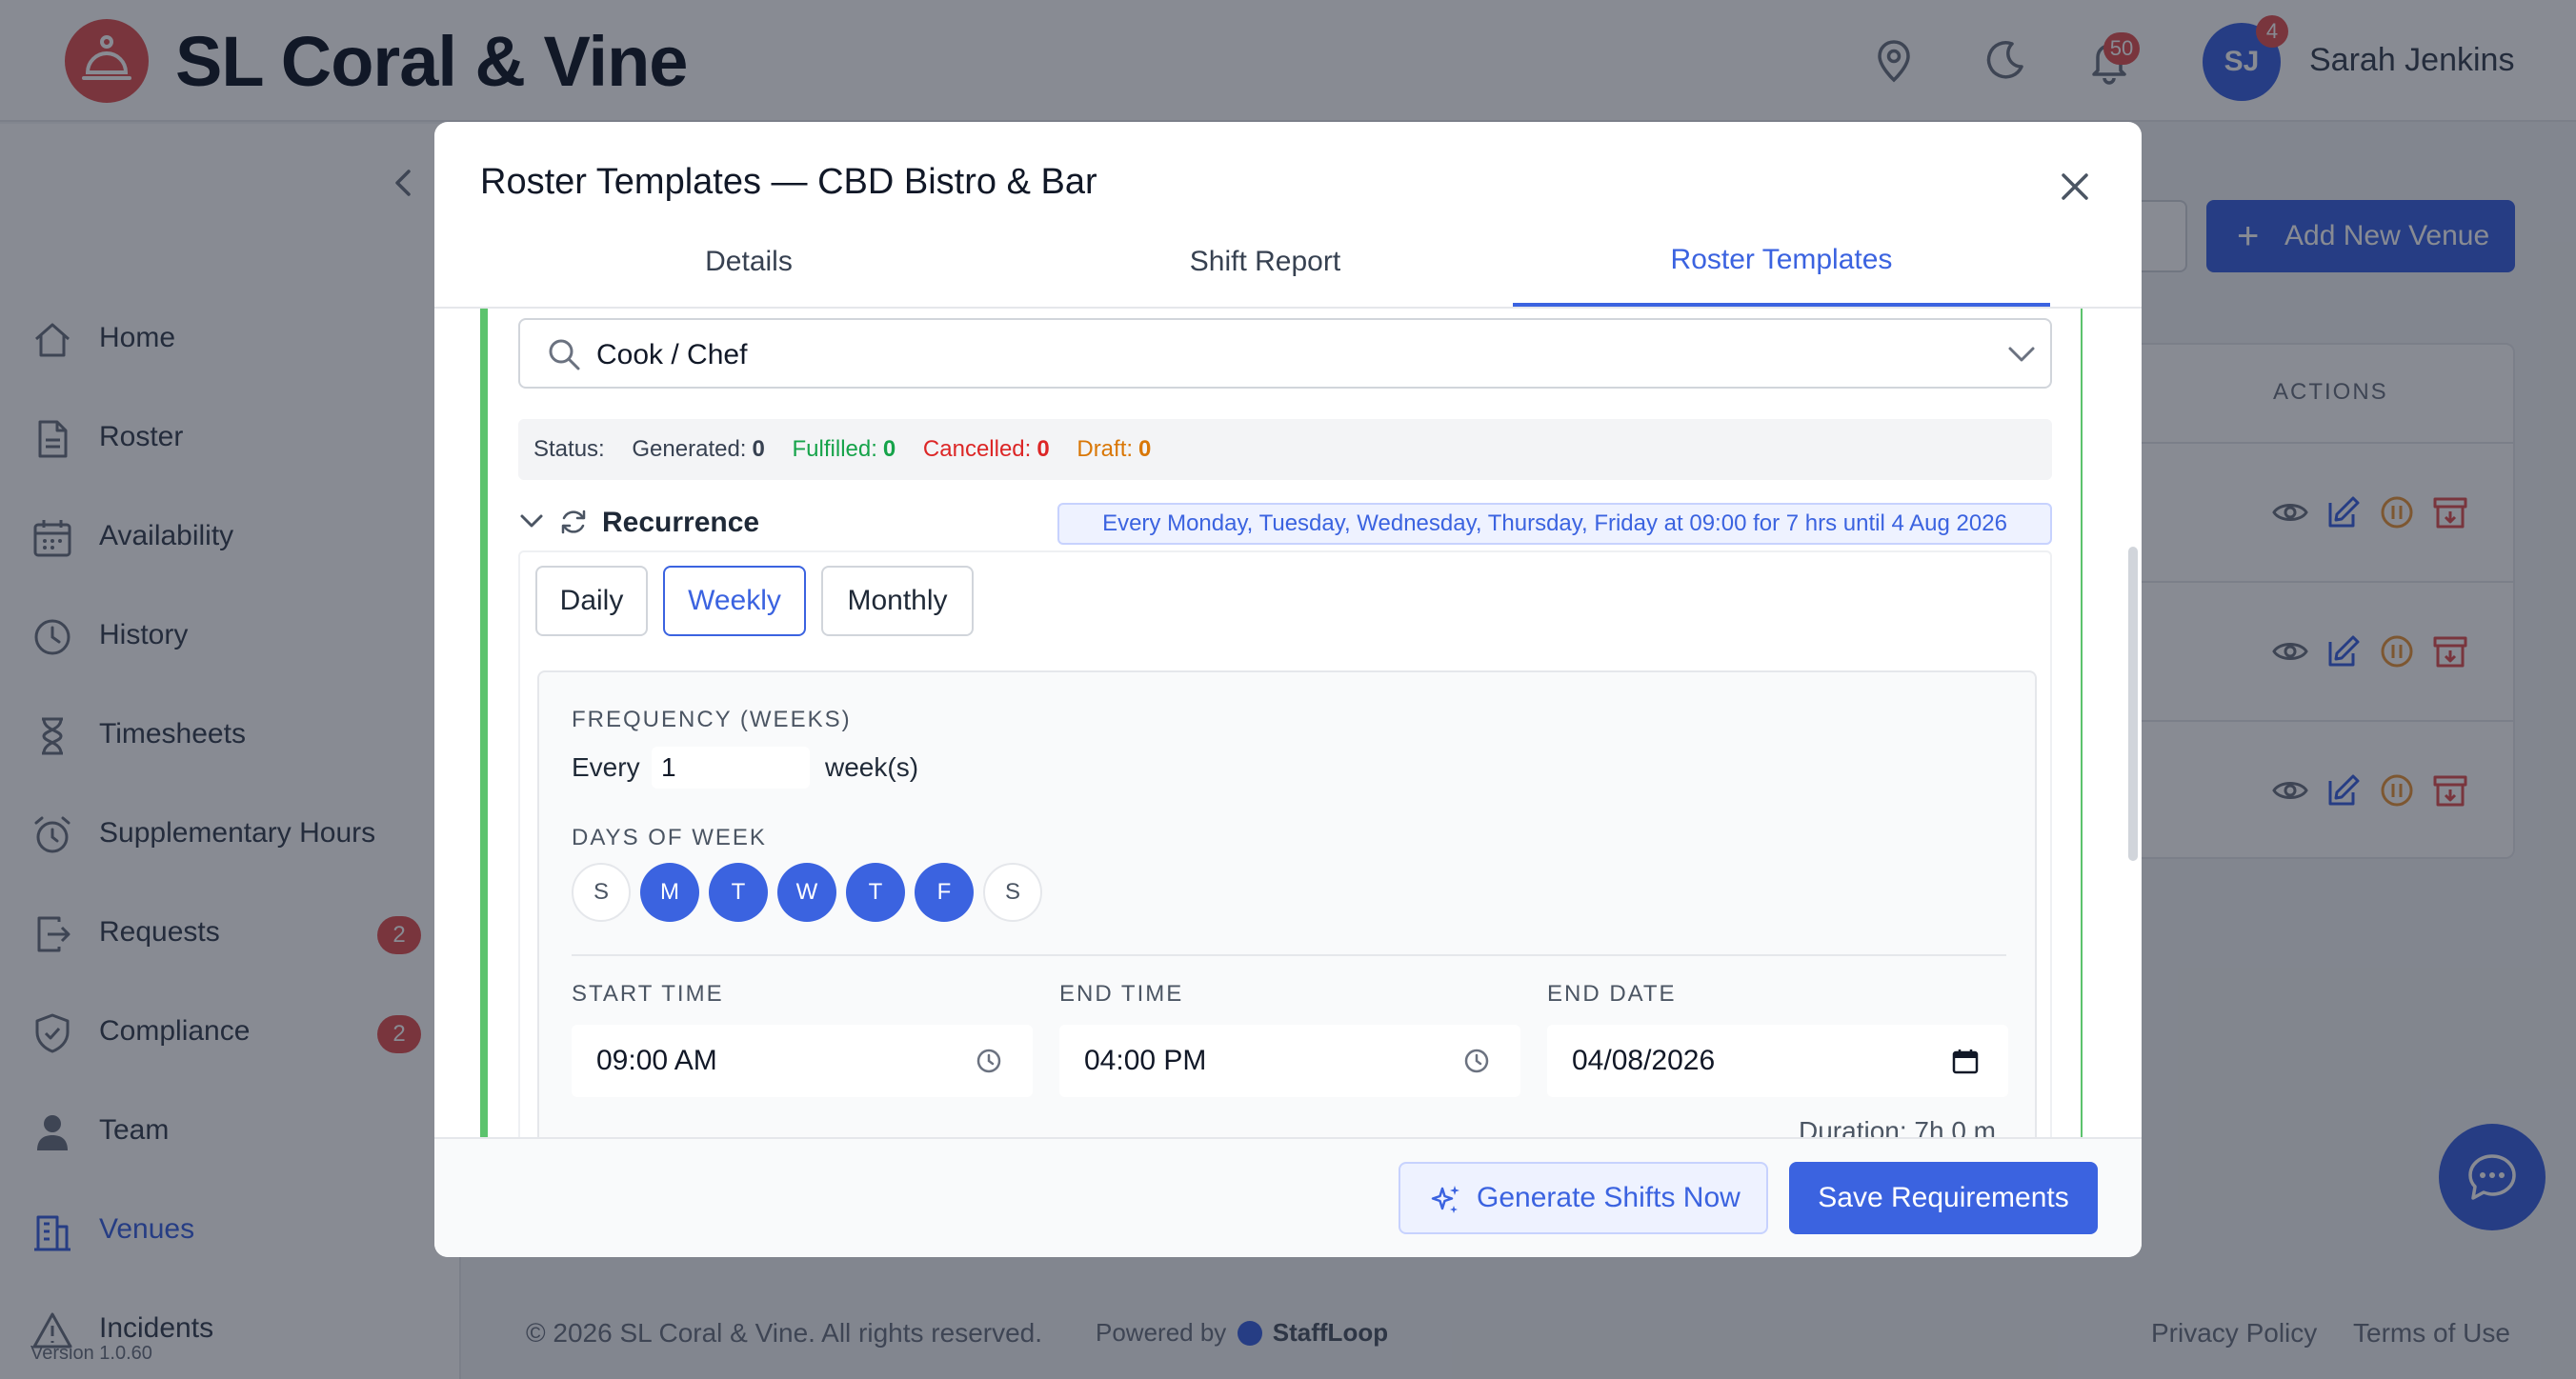  What do you see at coordinates (669, 837) in the screenshot?
I see `days-of-week-label: DAYS OF WEEK` at bounding box center [669, 837].